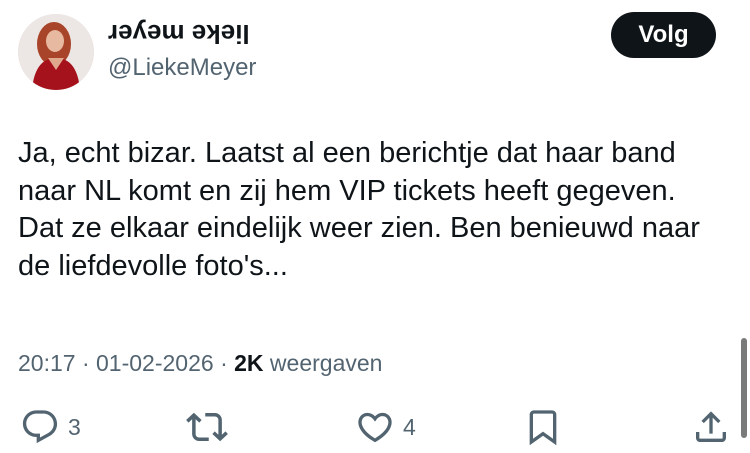 Image resolution: width=750 pixels, height=453 pixels. What do you see at coordinates (179, 34) in the screenshot?
I see `display-name: lieke meyer` at bounding box center [179, 34].